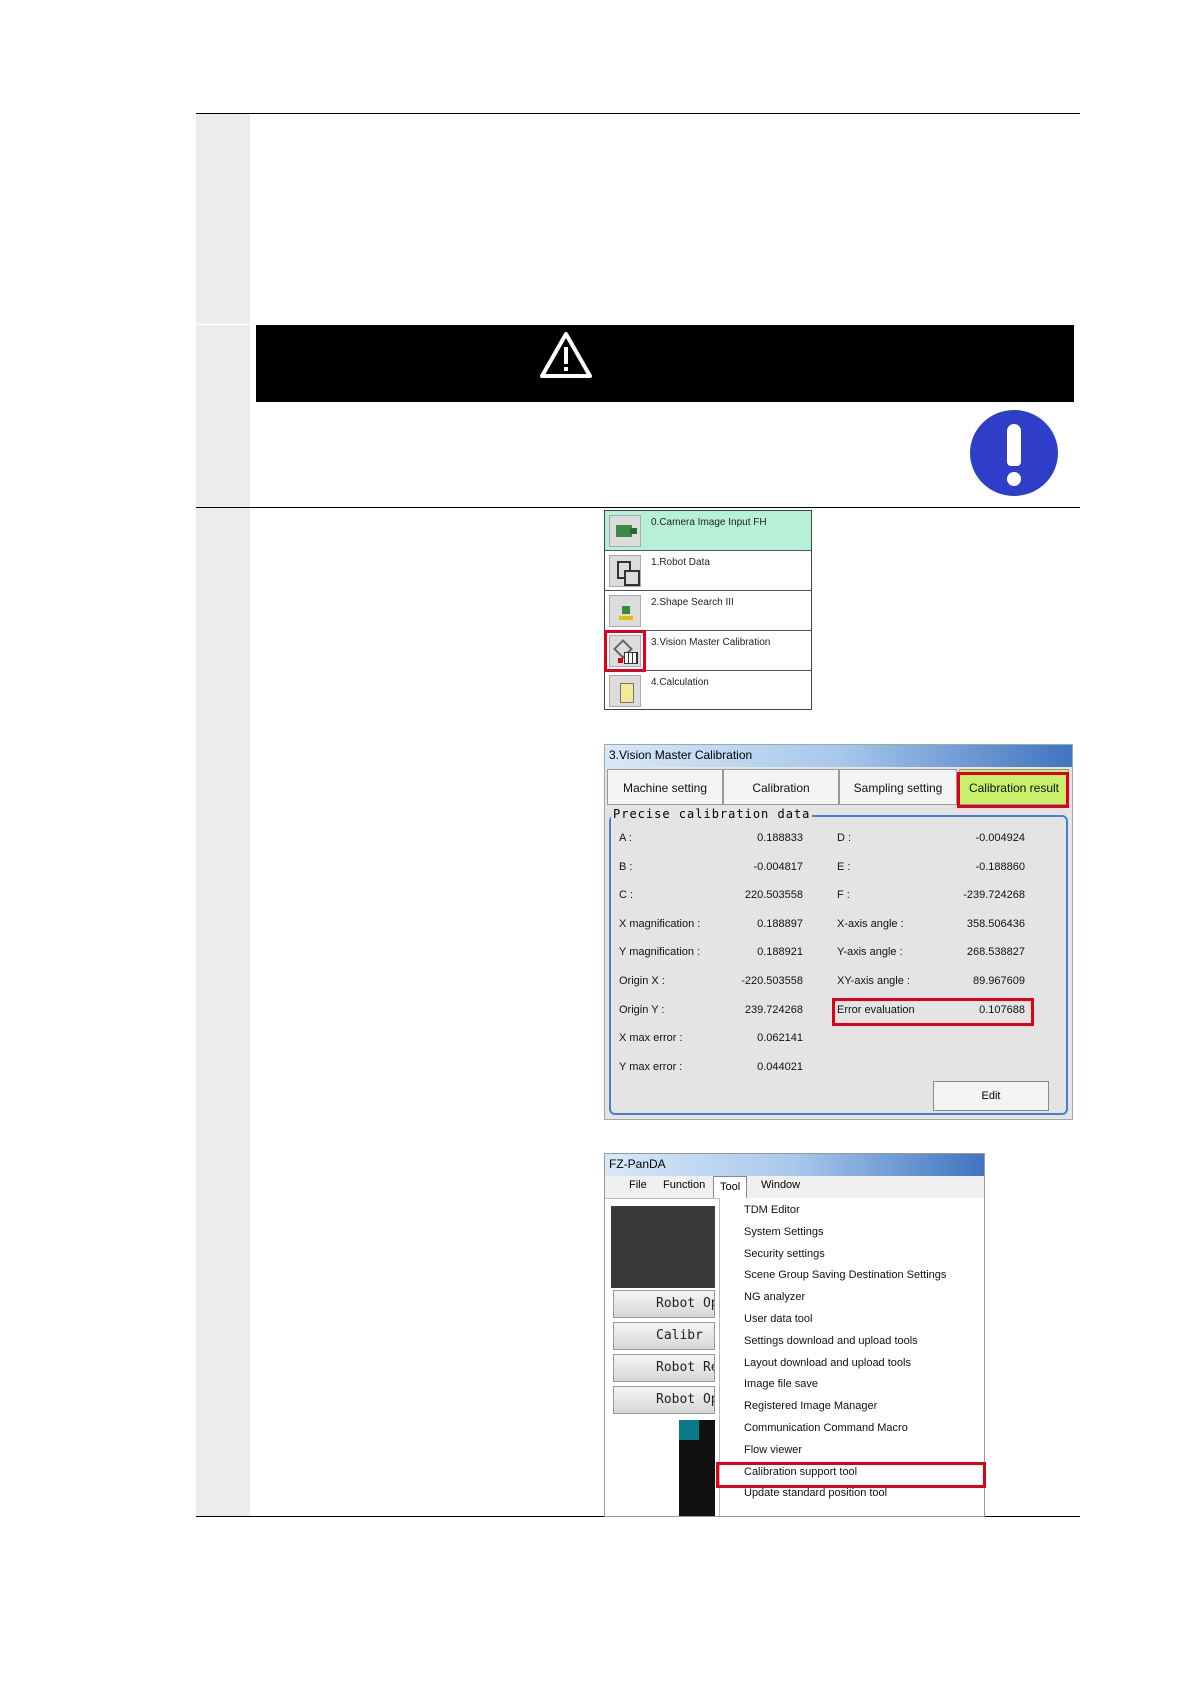 This screenshot has width=1191, height=1684. Describe the element at coordinates (665, 787) in the screenshot. I see `tab-machine-setting: Machine setting` at that location.